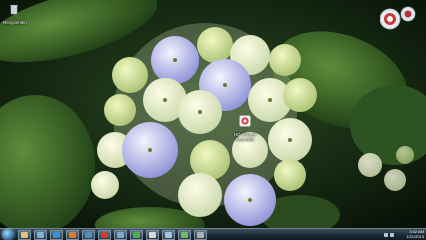 Image resolution: width=426 pixels, height=240 pixels. I want to click on taskbar-notepad-button, so click(168, 235).